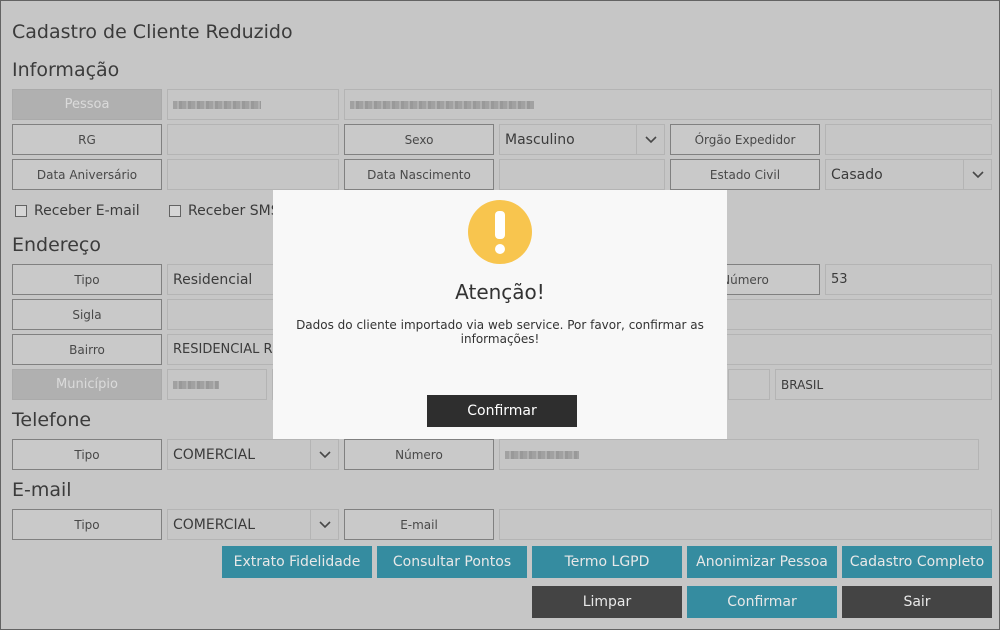 This screenshot has height=630, width=1000. Describe the element at coordinates (500, 292) in the screenshot. I see `dialog-title: Atenção!` at that location.